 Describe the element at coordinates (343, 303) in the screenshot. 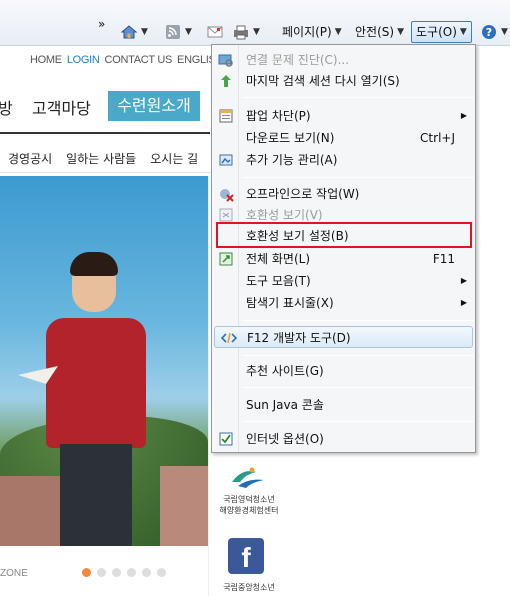

I see `menu-item-explorer-bars: 탐색기 표시줄(X) ▶` at that location.